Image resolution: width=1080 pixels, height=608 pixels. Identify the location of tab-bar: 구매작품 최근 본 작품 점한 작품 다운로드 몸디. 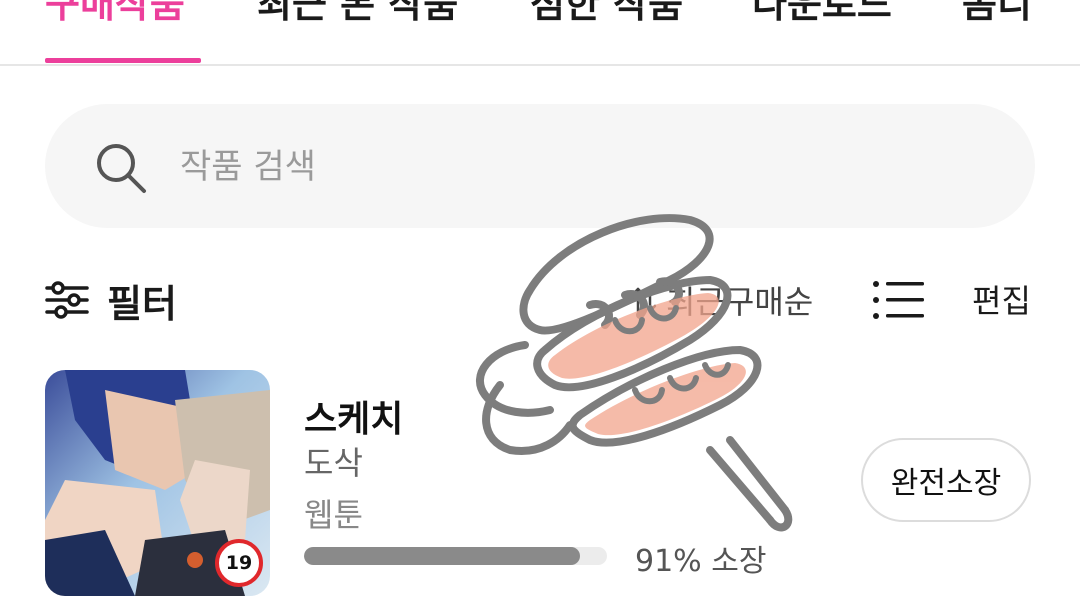
(540, 33).